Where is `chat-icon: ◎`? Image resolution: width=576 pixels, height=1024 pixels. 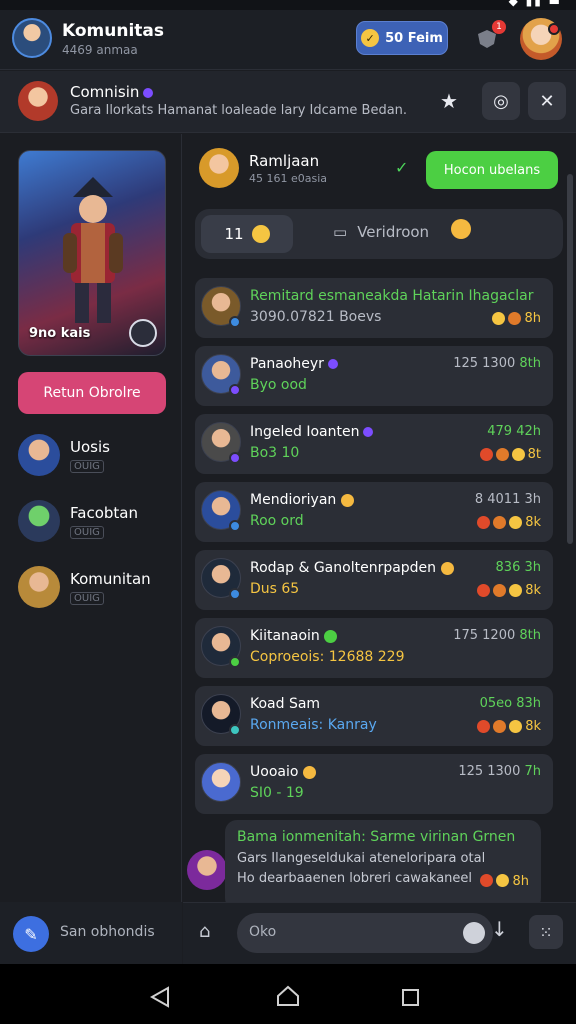
chat-icon: ◎ is located at coordinates (501, 101).